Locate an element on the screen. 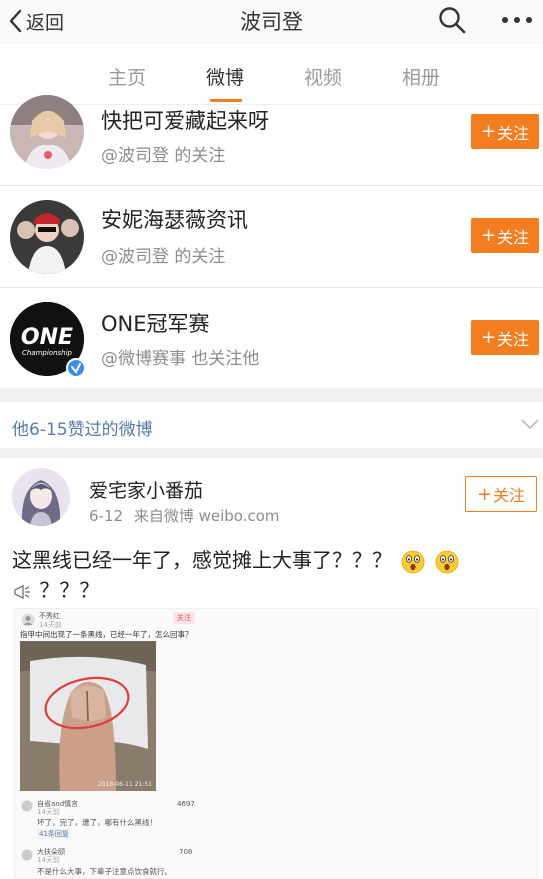 Image resolution: width=543 pixels, height=879 pixels. followee-relation: @微博赛事 也关注他 is located at coordinates (180, 359).